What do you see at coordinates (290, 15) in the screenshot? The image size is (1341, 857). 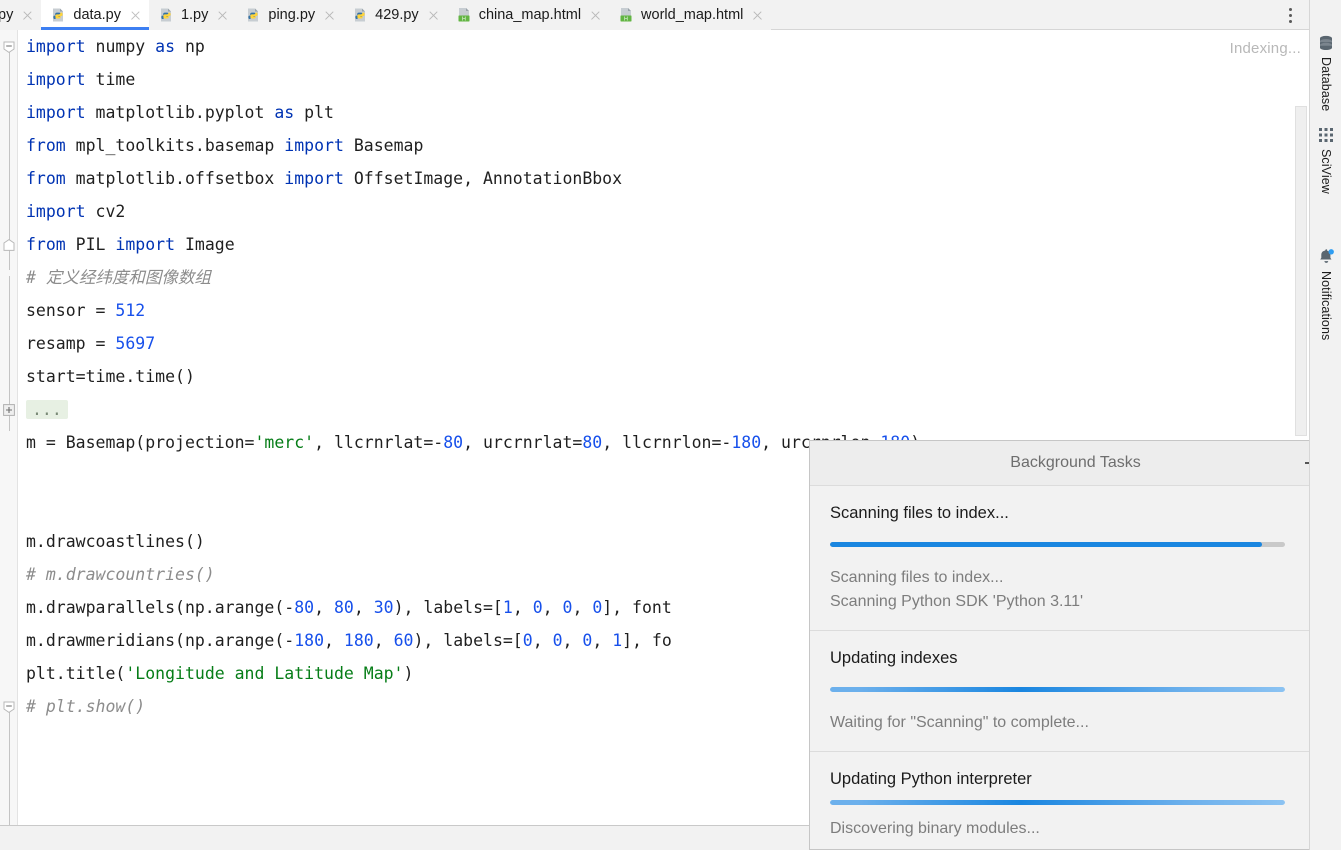 I see `editor-tab-ping-py: ping.py` at bounding box center [290, 15].